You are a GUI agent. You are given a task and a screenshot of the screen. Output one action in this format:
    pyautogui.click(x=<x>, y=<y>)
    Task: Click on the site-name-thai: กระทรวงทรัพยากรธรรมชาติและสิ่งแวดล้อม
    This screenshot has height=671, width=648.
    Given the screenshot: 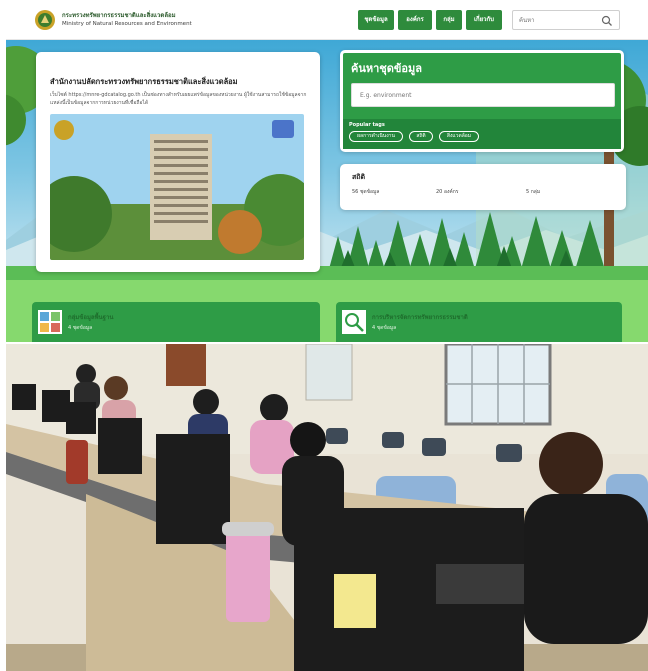 What is the action you would take?
    pyautogui.click(x=119, y=15)
    